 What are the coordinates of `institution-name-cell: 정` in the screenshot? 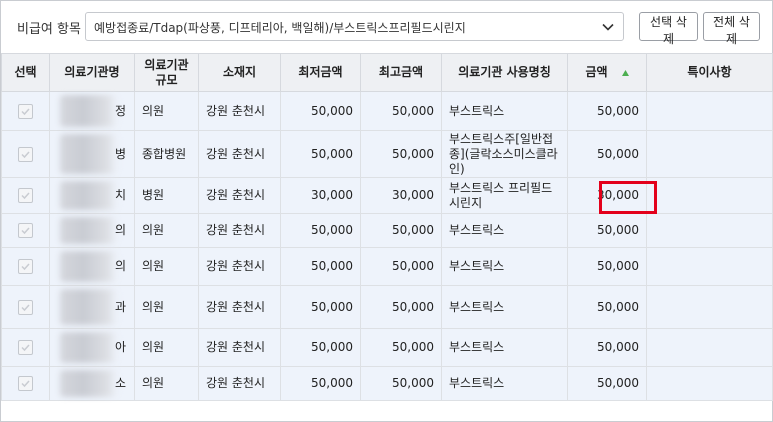 It's located at (92, 111).